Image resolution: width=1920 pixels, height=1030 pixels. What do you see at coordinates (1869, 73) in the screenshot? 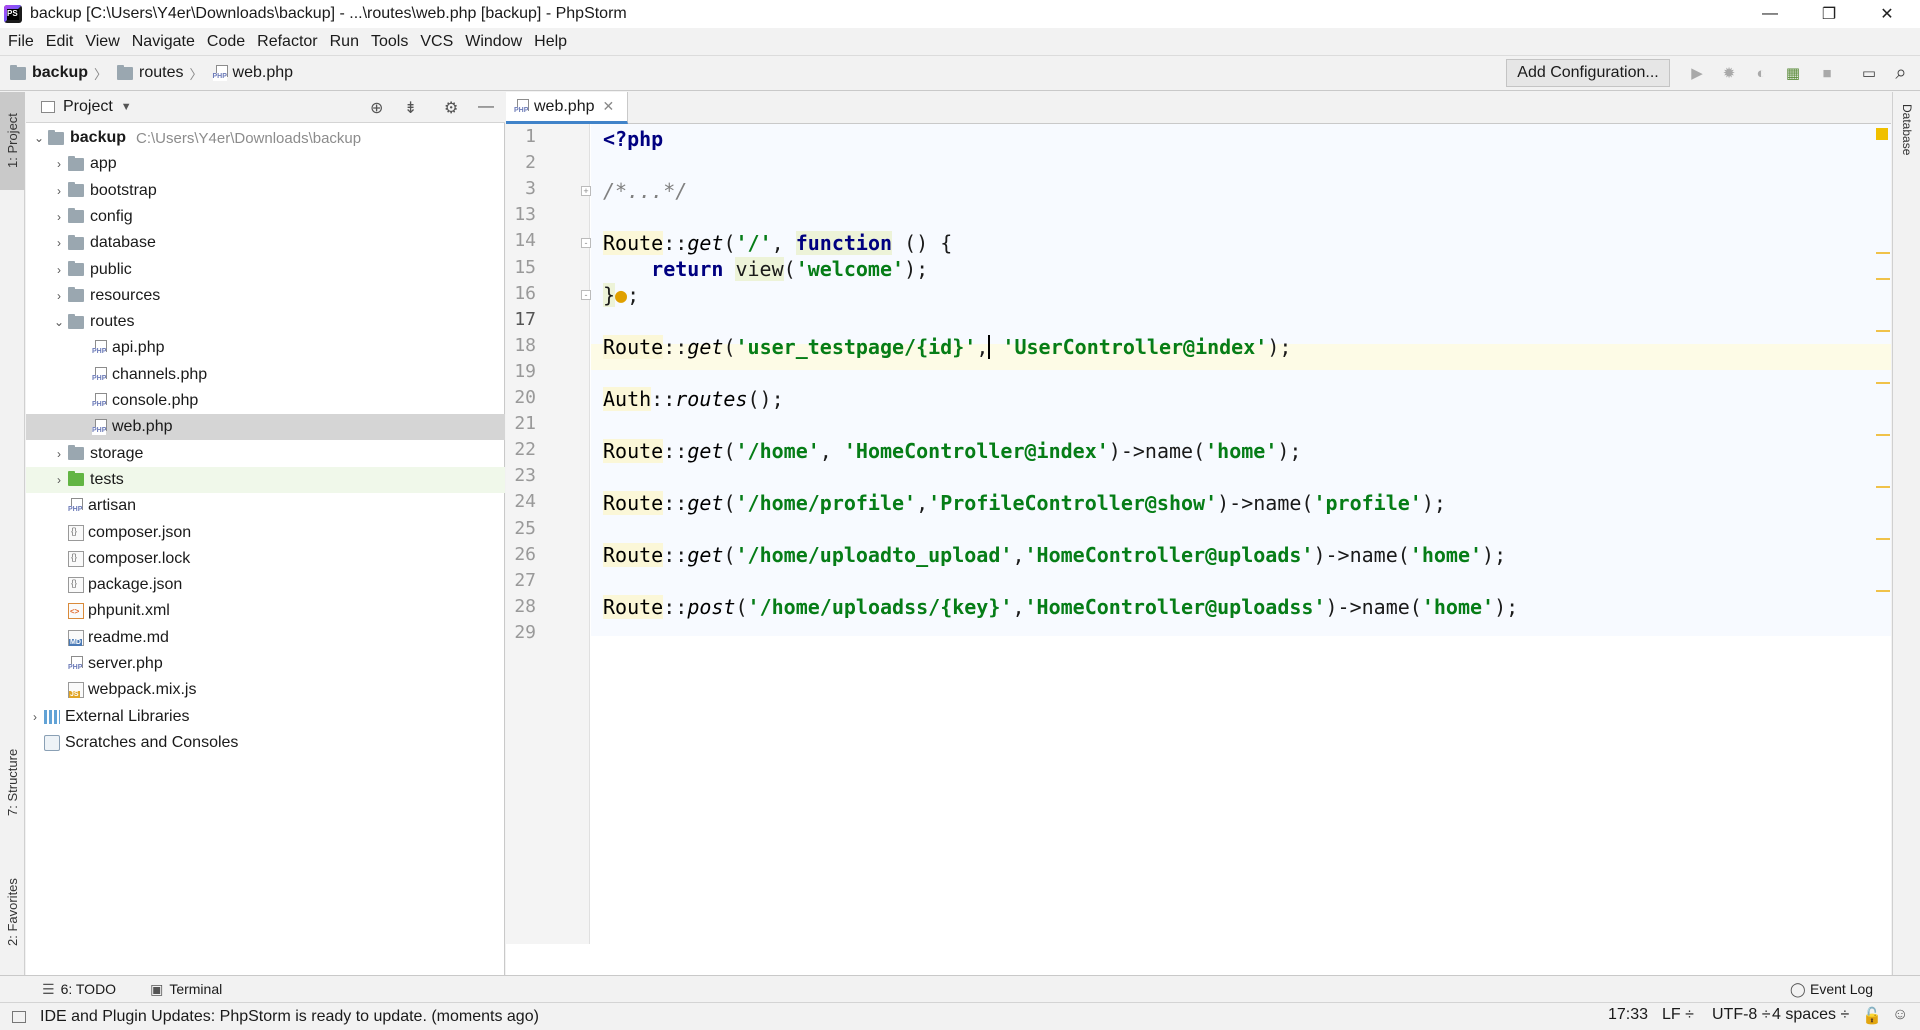
I see `layout-icon: ▭` at bounding box center [1869, 73].